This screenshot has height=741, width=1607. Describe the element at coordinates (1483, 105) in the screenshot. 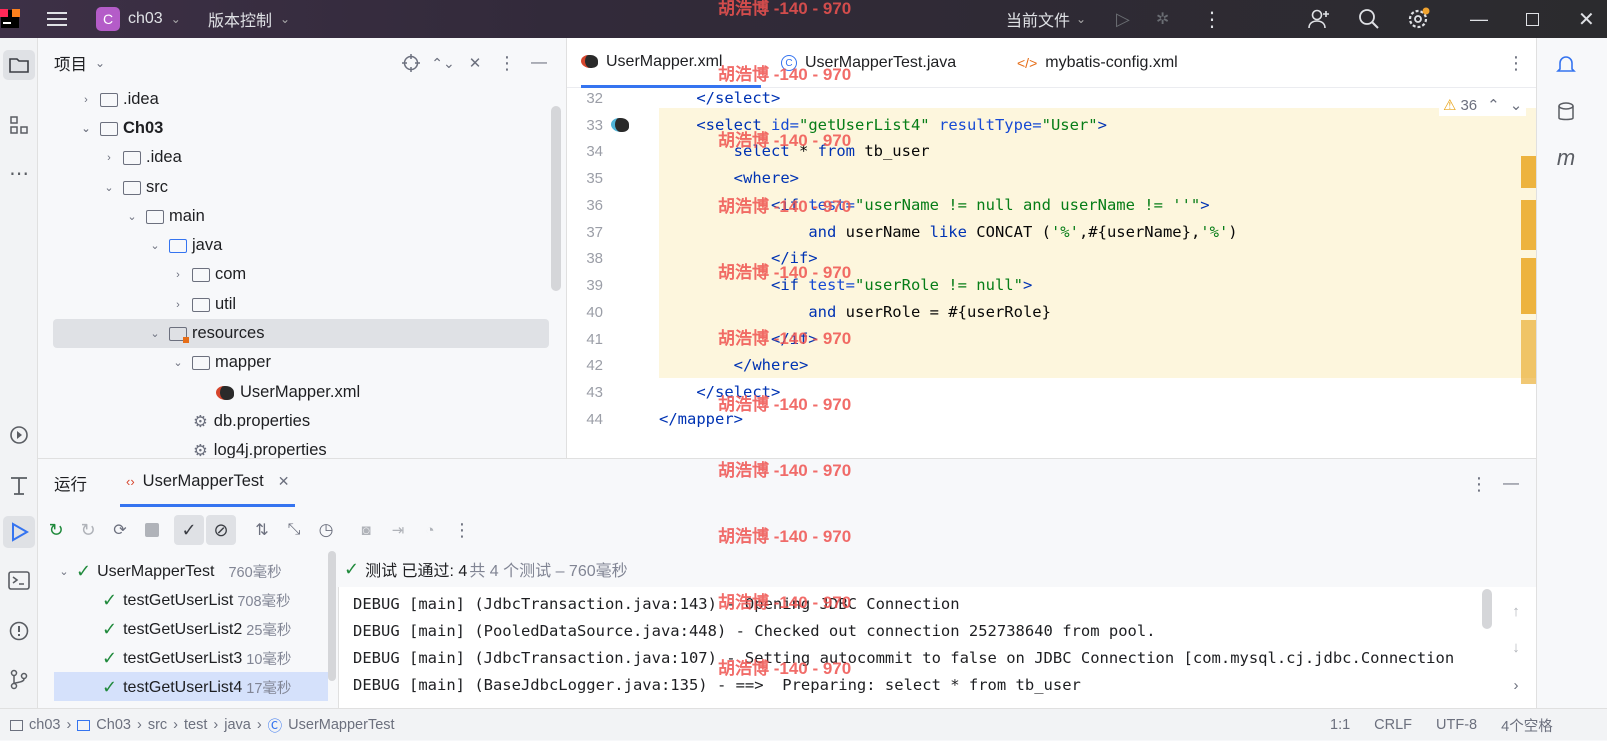

I see `inspection-widget: ⚠ 36 ⌃ ⌄` at that location.